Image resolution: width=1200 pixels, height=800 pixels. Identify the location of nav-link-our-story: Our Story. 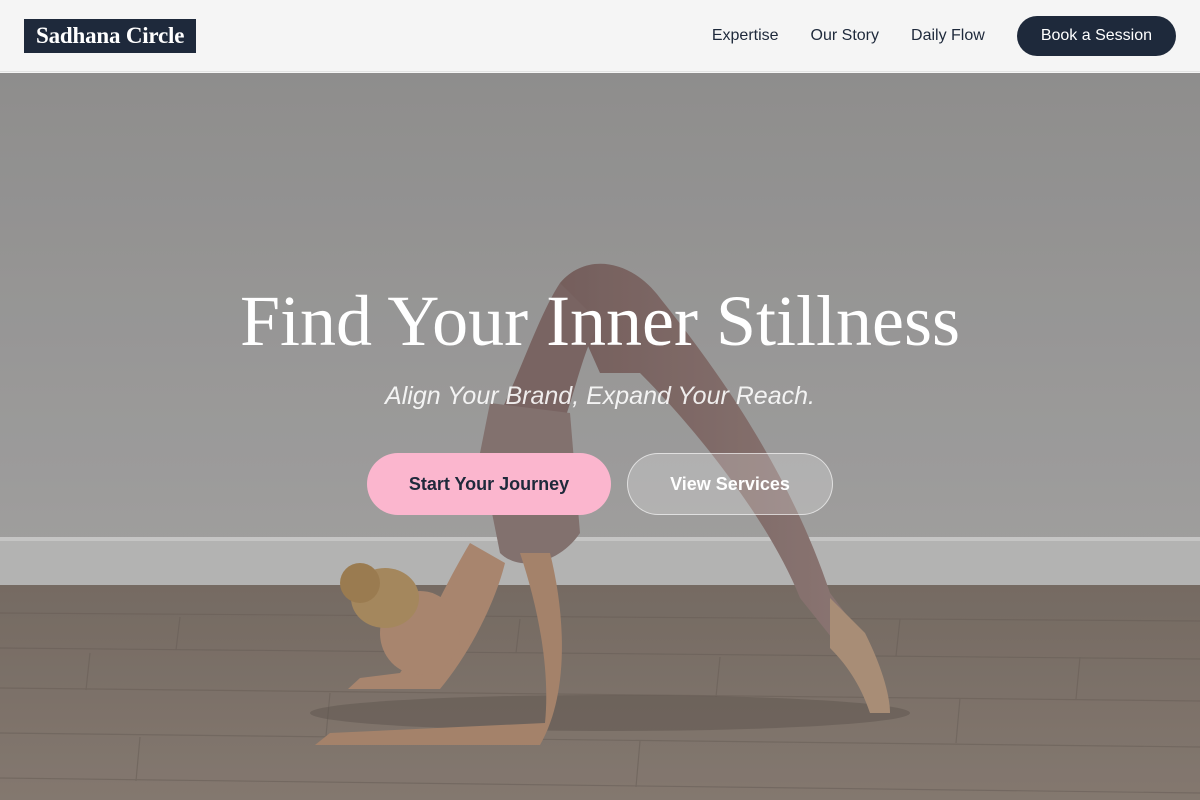
(845, 36).